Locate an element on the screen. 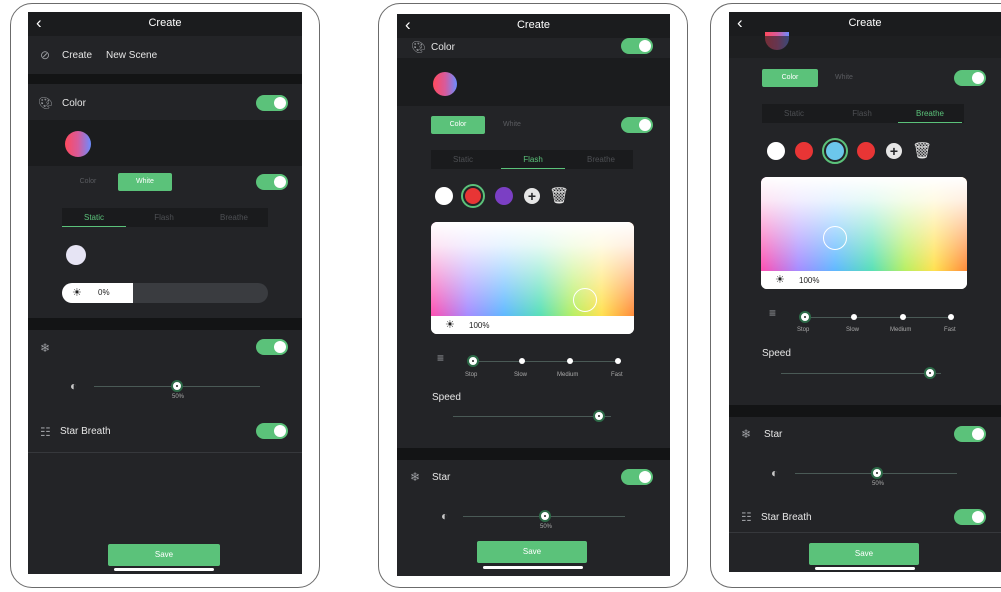 This screenshot has width=1001, height=592. create-label: Create is located at coordinates (77, 55).